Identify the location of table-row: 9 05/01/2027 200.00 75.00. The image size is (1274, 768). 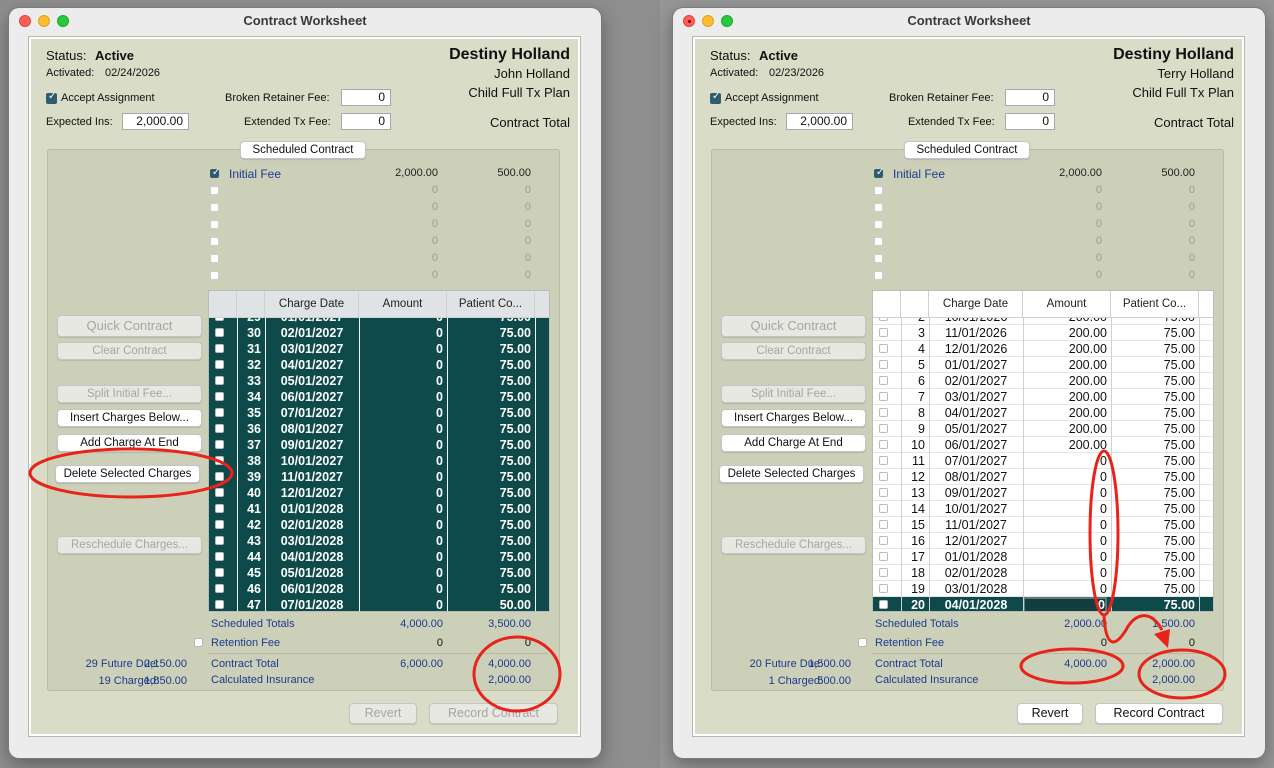
(1043, 429).